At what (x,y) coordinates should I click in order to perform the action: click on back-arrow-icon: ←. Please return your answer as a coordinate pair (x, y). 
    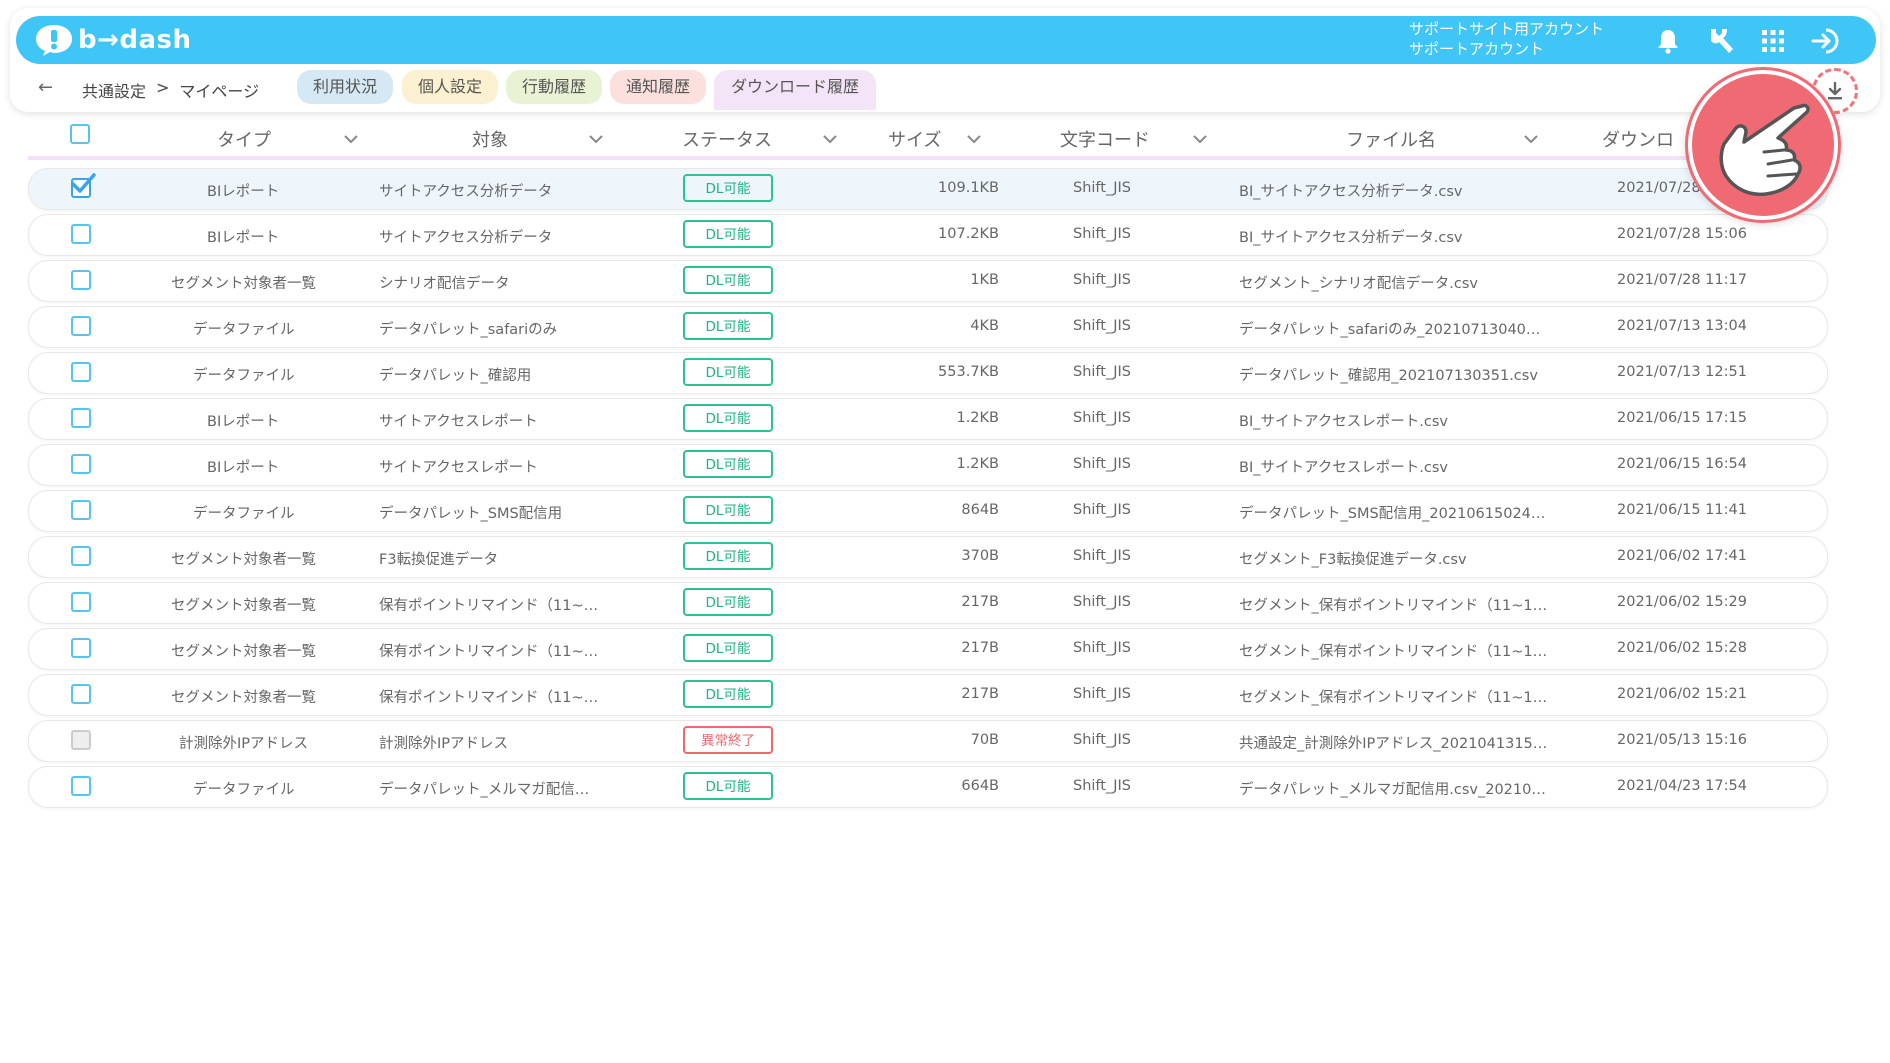
    Looking at the image, I should click on (45, 87).